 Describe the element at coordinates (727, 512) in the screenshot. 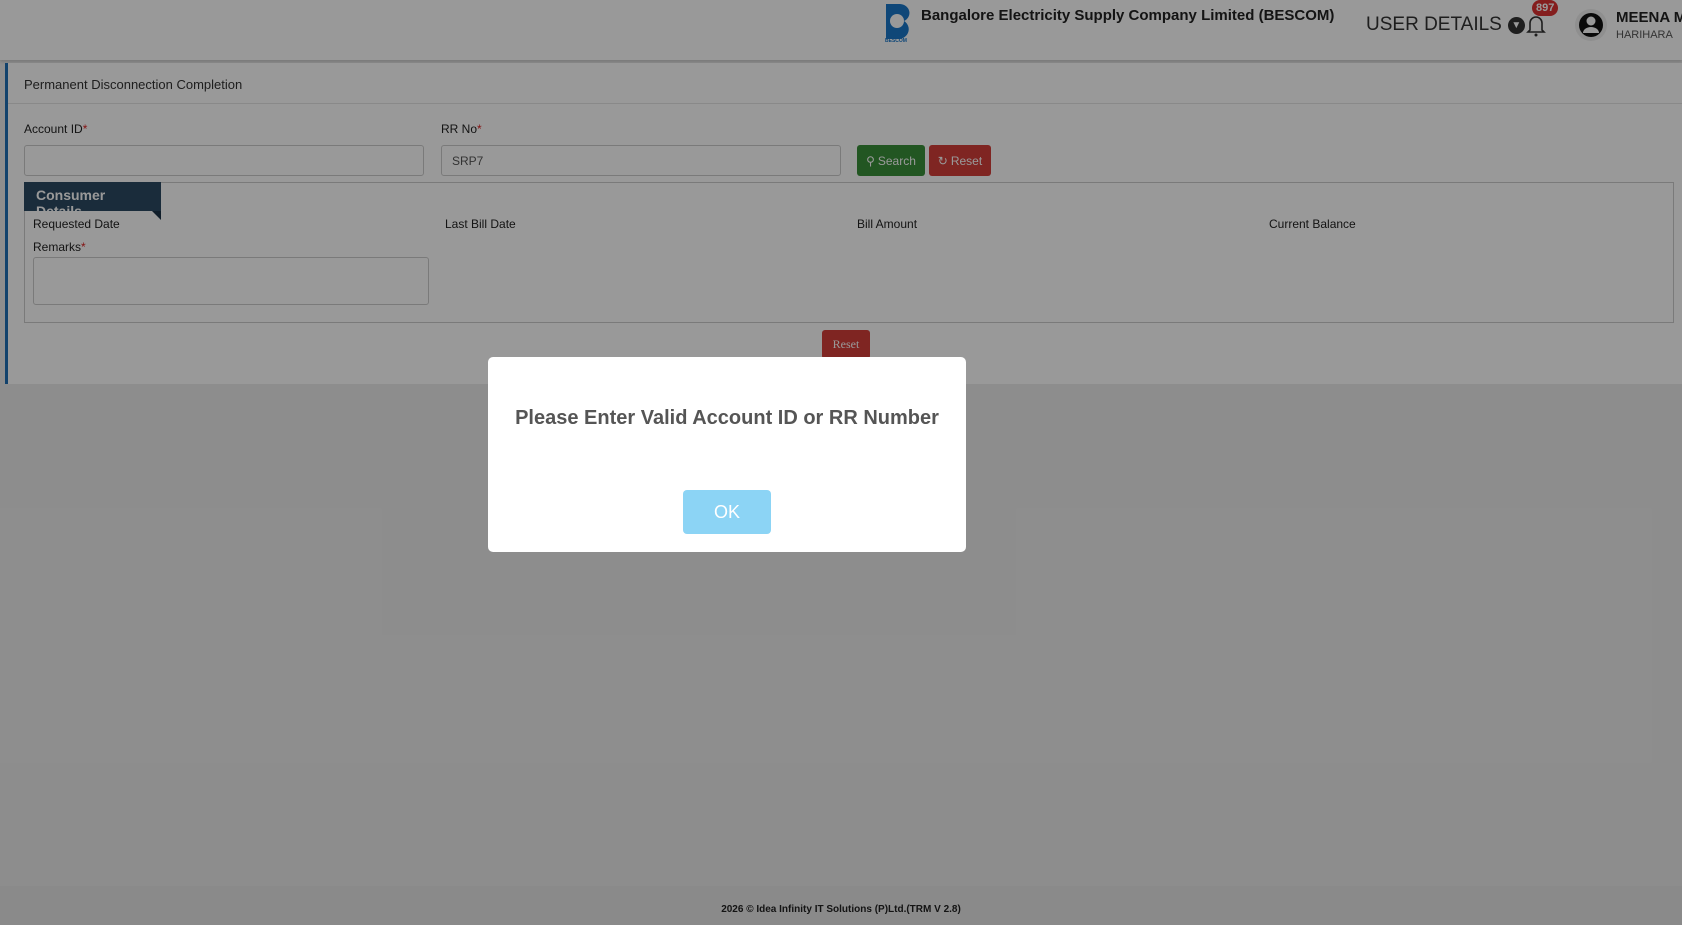

I see `ok-button: OK` at that location.